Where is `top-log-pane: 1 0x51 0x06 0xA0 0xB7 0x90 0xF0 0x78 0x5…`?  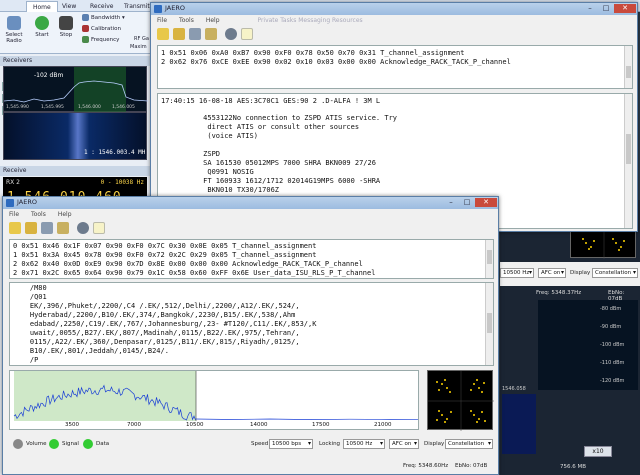
top-log-pane: 1 0x51 0x06 0xA0 0xB7 0x90 0xF0 0x78 0x5… is located at coordinates (395, 67).